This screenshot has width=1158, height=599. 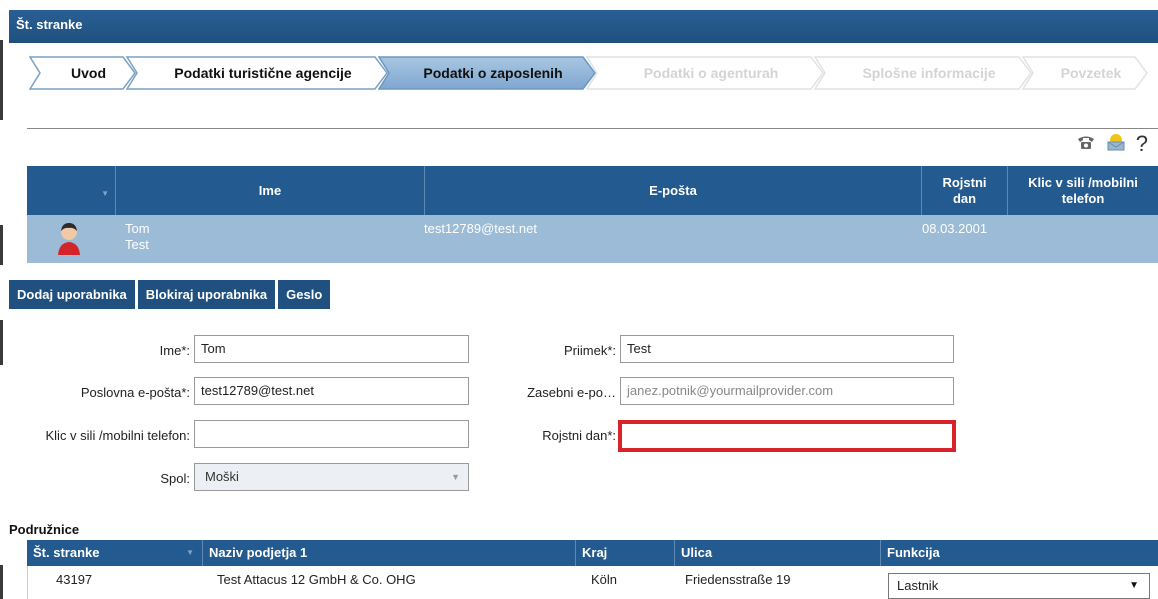 What do you see at coordinates (965, 190) in the screenshot?
I see `column-header-birthday: Rojstni dan` at bounding box center [965, 190].